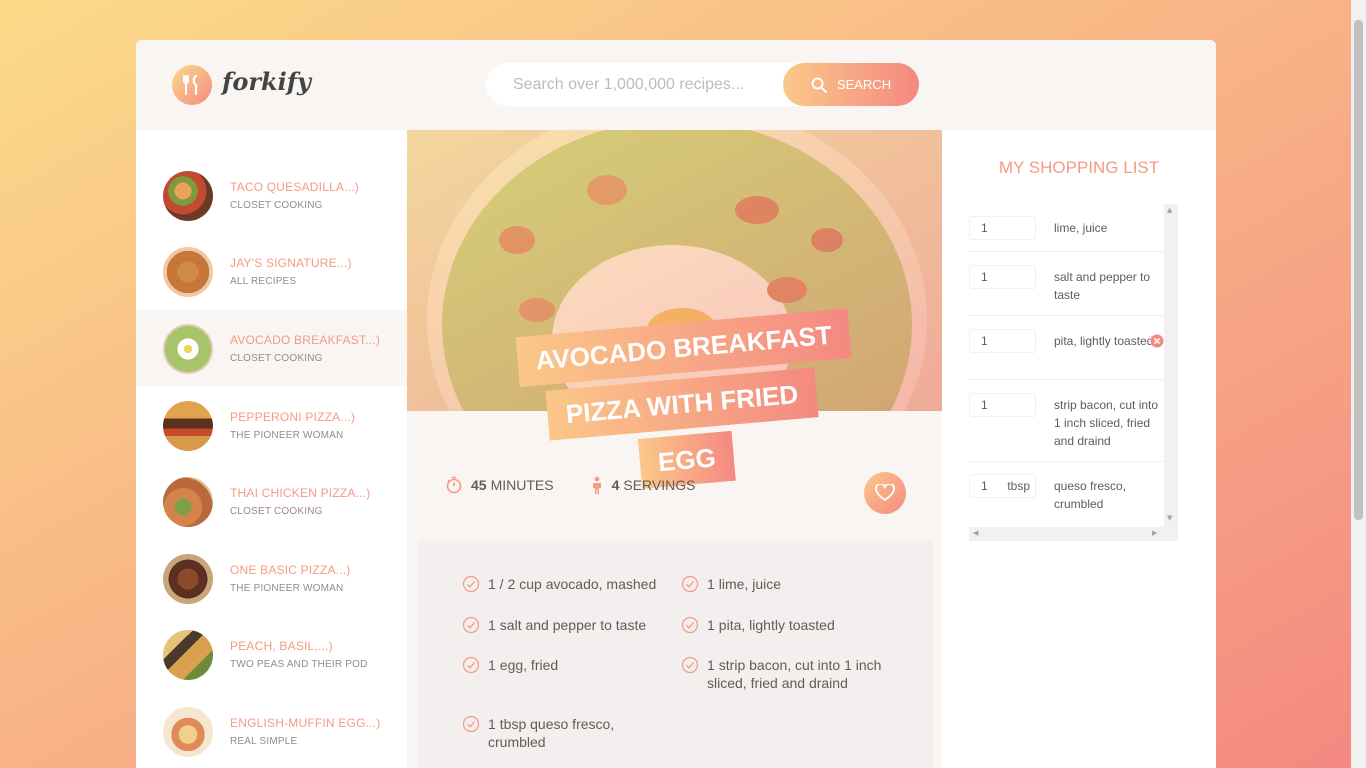  What do you see at coordinates (1102, 286) in the screenshot?
I see `shopping-item-text: salt and pepper to taste` at bounding box center [1102, 286].